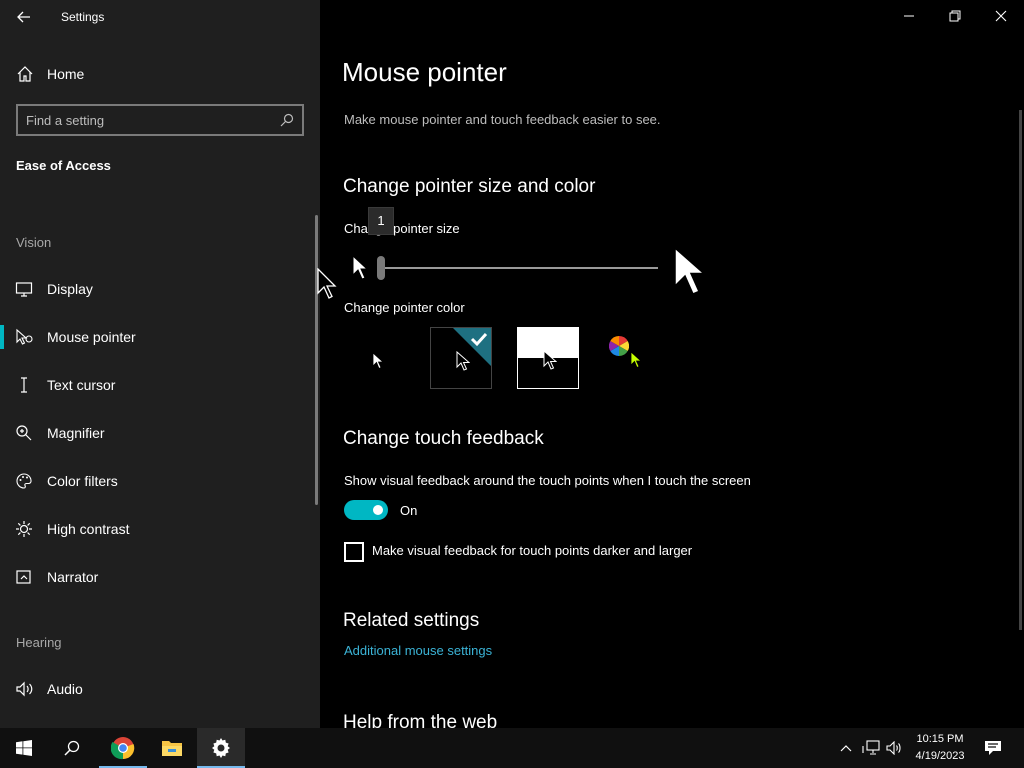 This screenshot has height=768, width=1024. What do you see at coordinates (158, 577) in the screenshot?
I see `sidebar-item-narrator: Narrator` at bounding box center [158, 577].